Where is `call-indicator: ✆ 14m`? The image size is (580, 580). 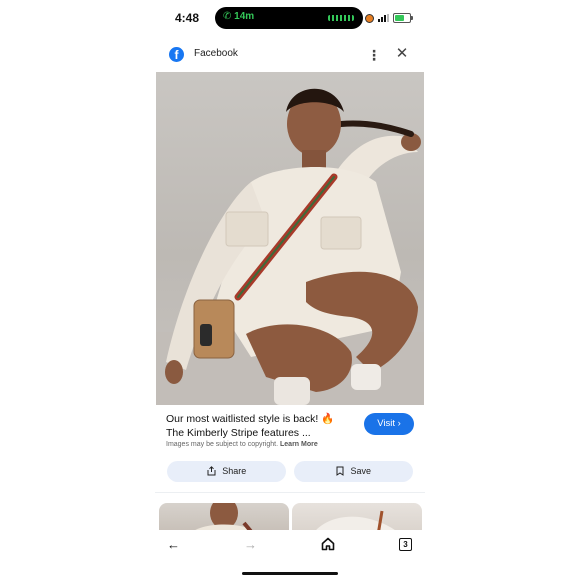
call-indicator: ✆ 14m is located at coordinates (238, 16).